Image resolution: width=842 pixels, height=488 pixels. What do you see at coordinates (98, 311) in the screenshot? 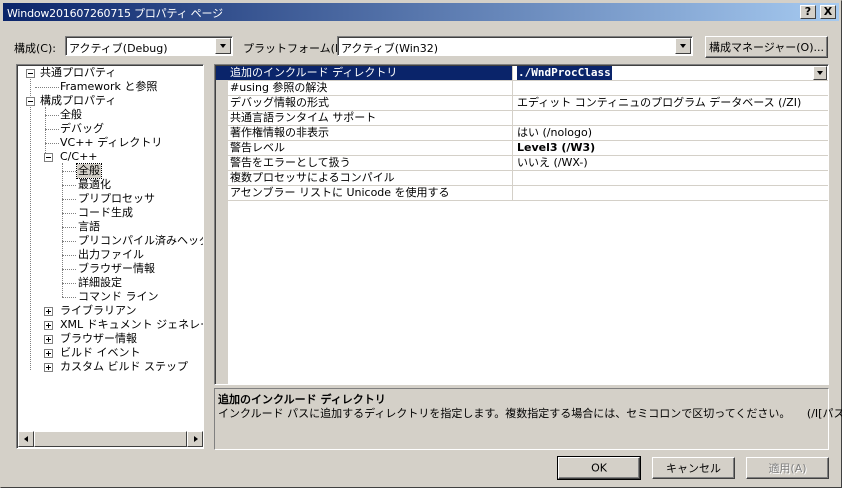
I see `tree-item-librarian: ライブラリアン` at bounding box center [98, 311].